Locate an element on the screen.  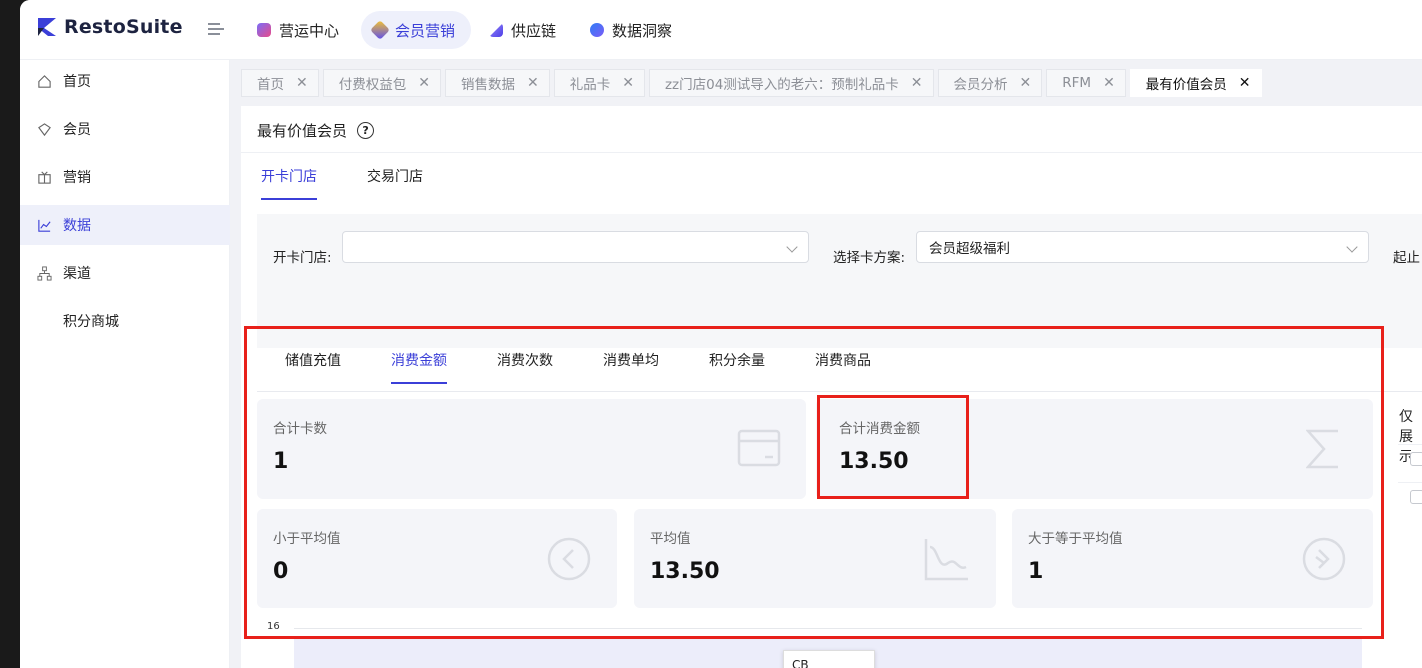
sidebar-item-member: 会员 is located at coordinates (125, 129).